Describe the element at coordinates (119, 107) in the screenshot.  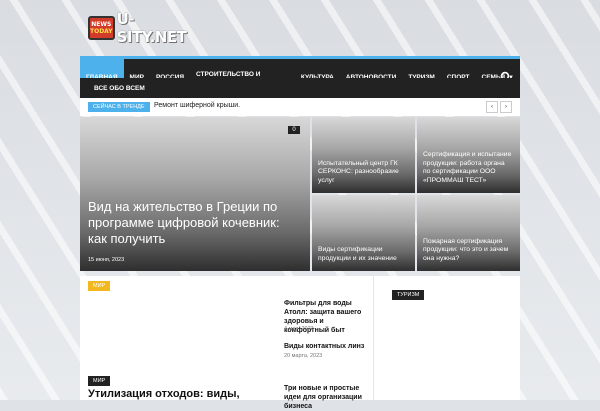
I see `trending-badge: СЕЙЧАС В ТРЕНДЕ` at that location.